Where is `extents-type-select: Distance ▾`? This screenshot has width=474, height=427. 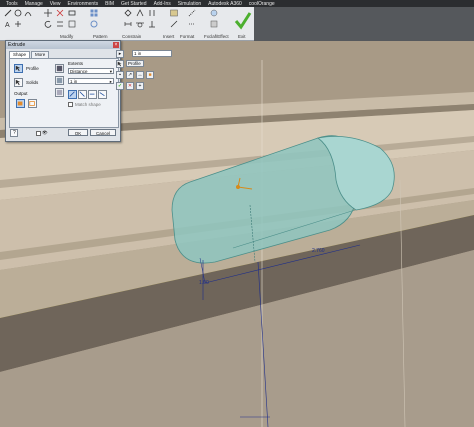
extents-type-select: Distance ▾ is located at coordinates (91, 71).